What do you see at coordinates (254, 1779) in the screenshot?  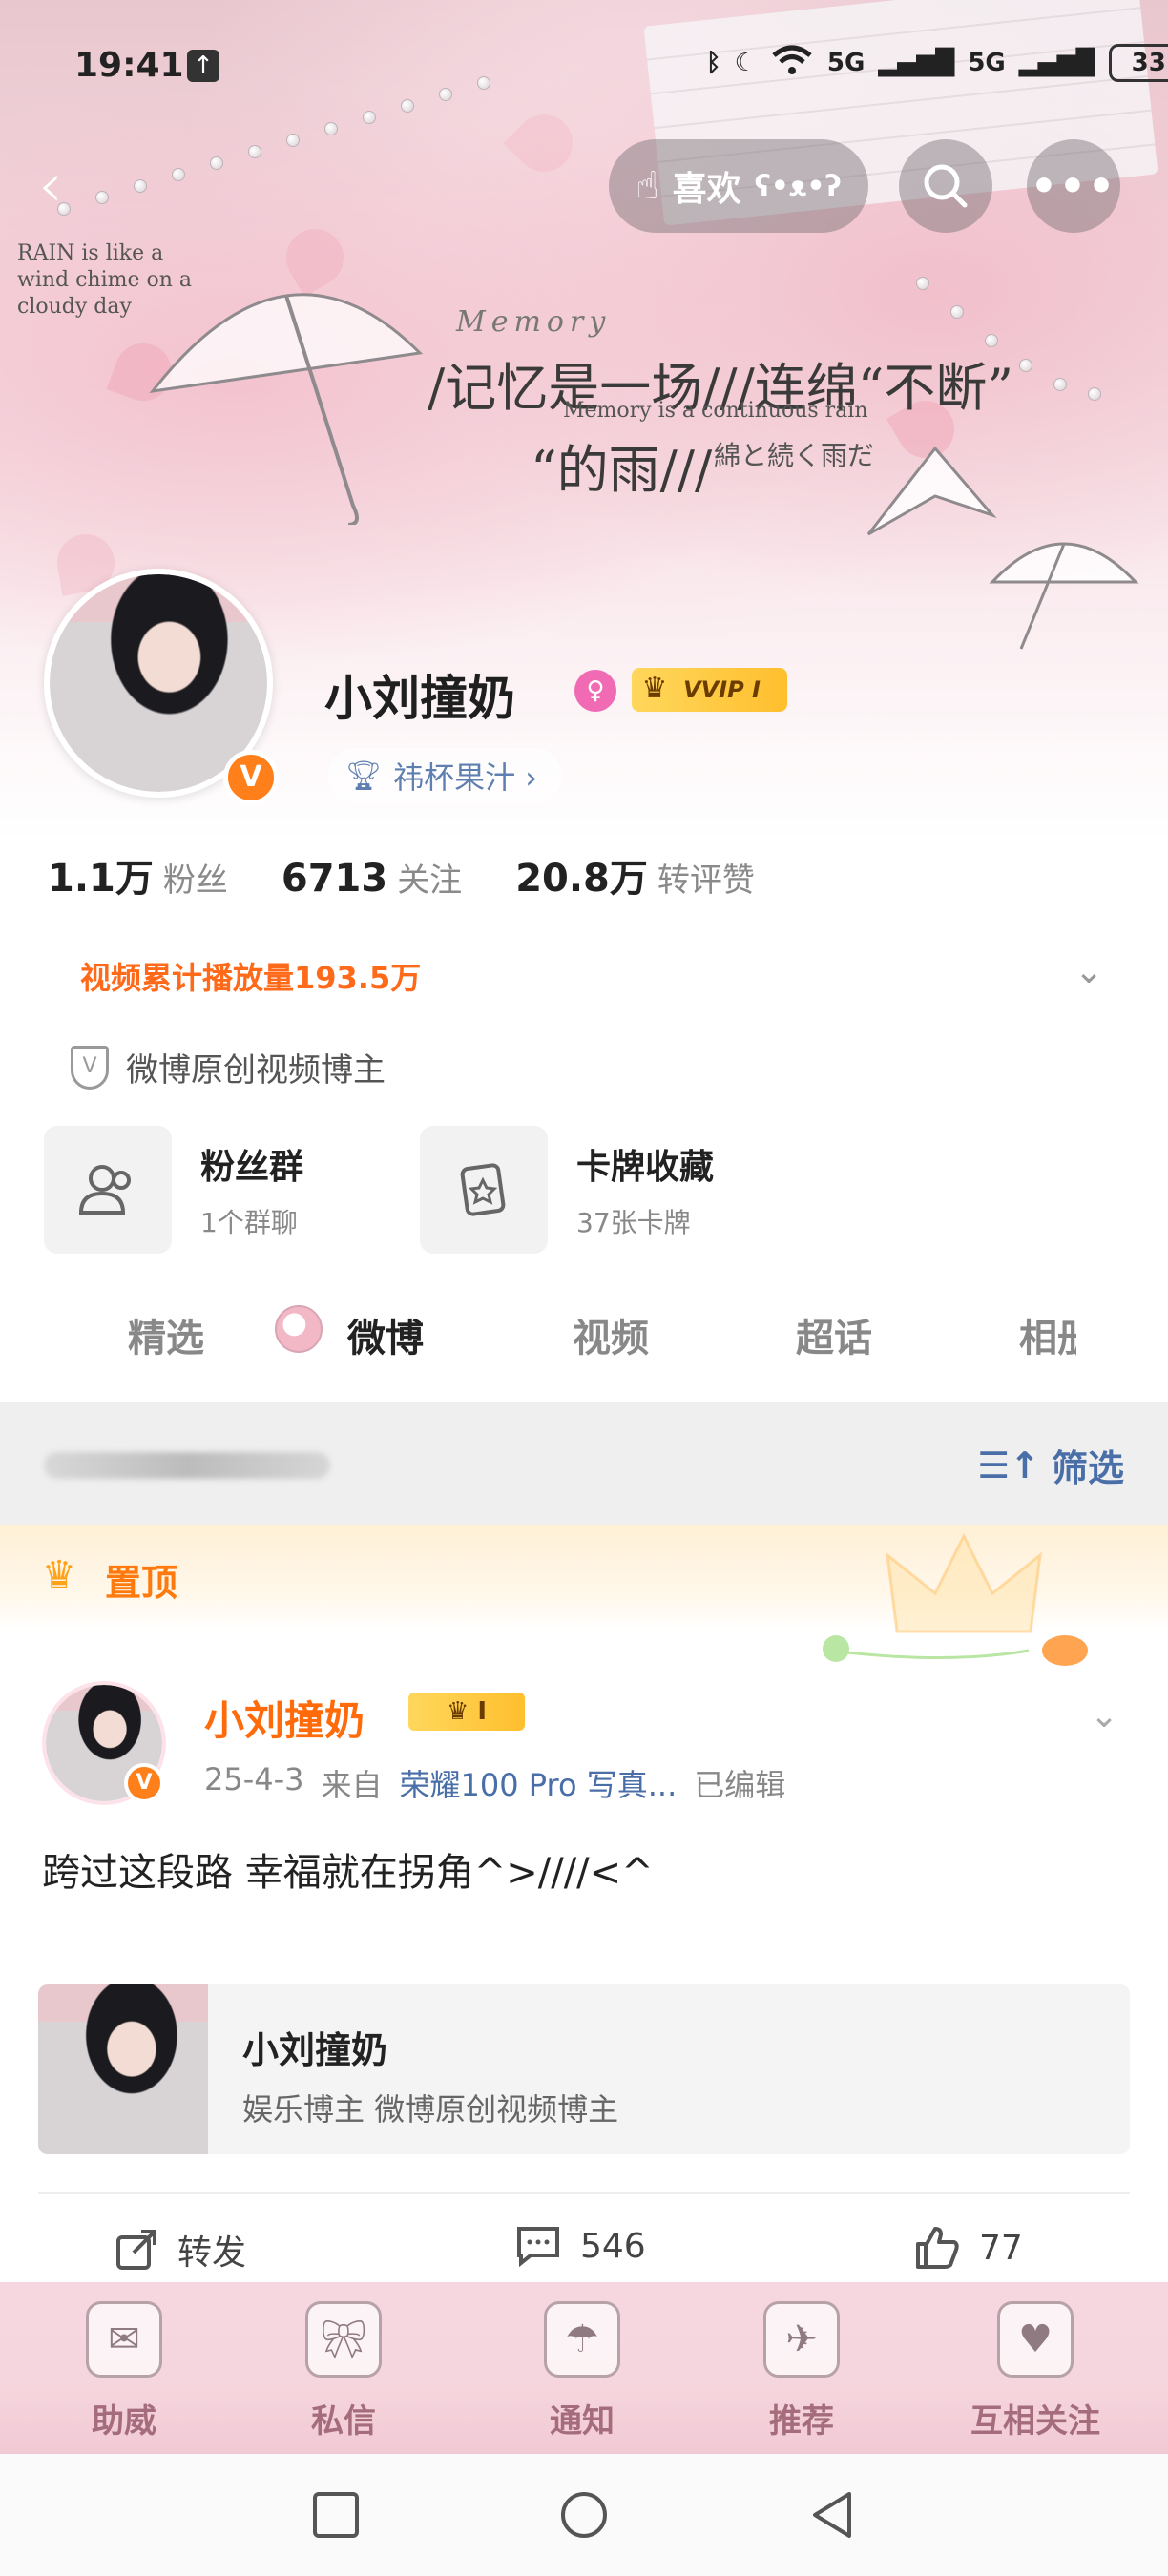 I see `post-date: 25-4-3` at bounding box center [254, 1779].